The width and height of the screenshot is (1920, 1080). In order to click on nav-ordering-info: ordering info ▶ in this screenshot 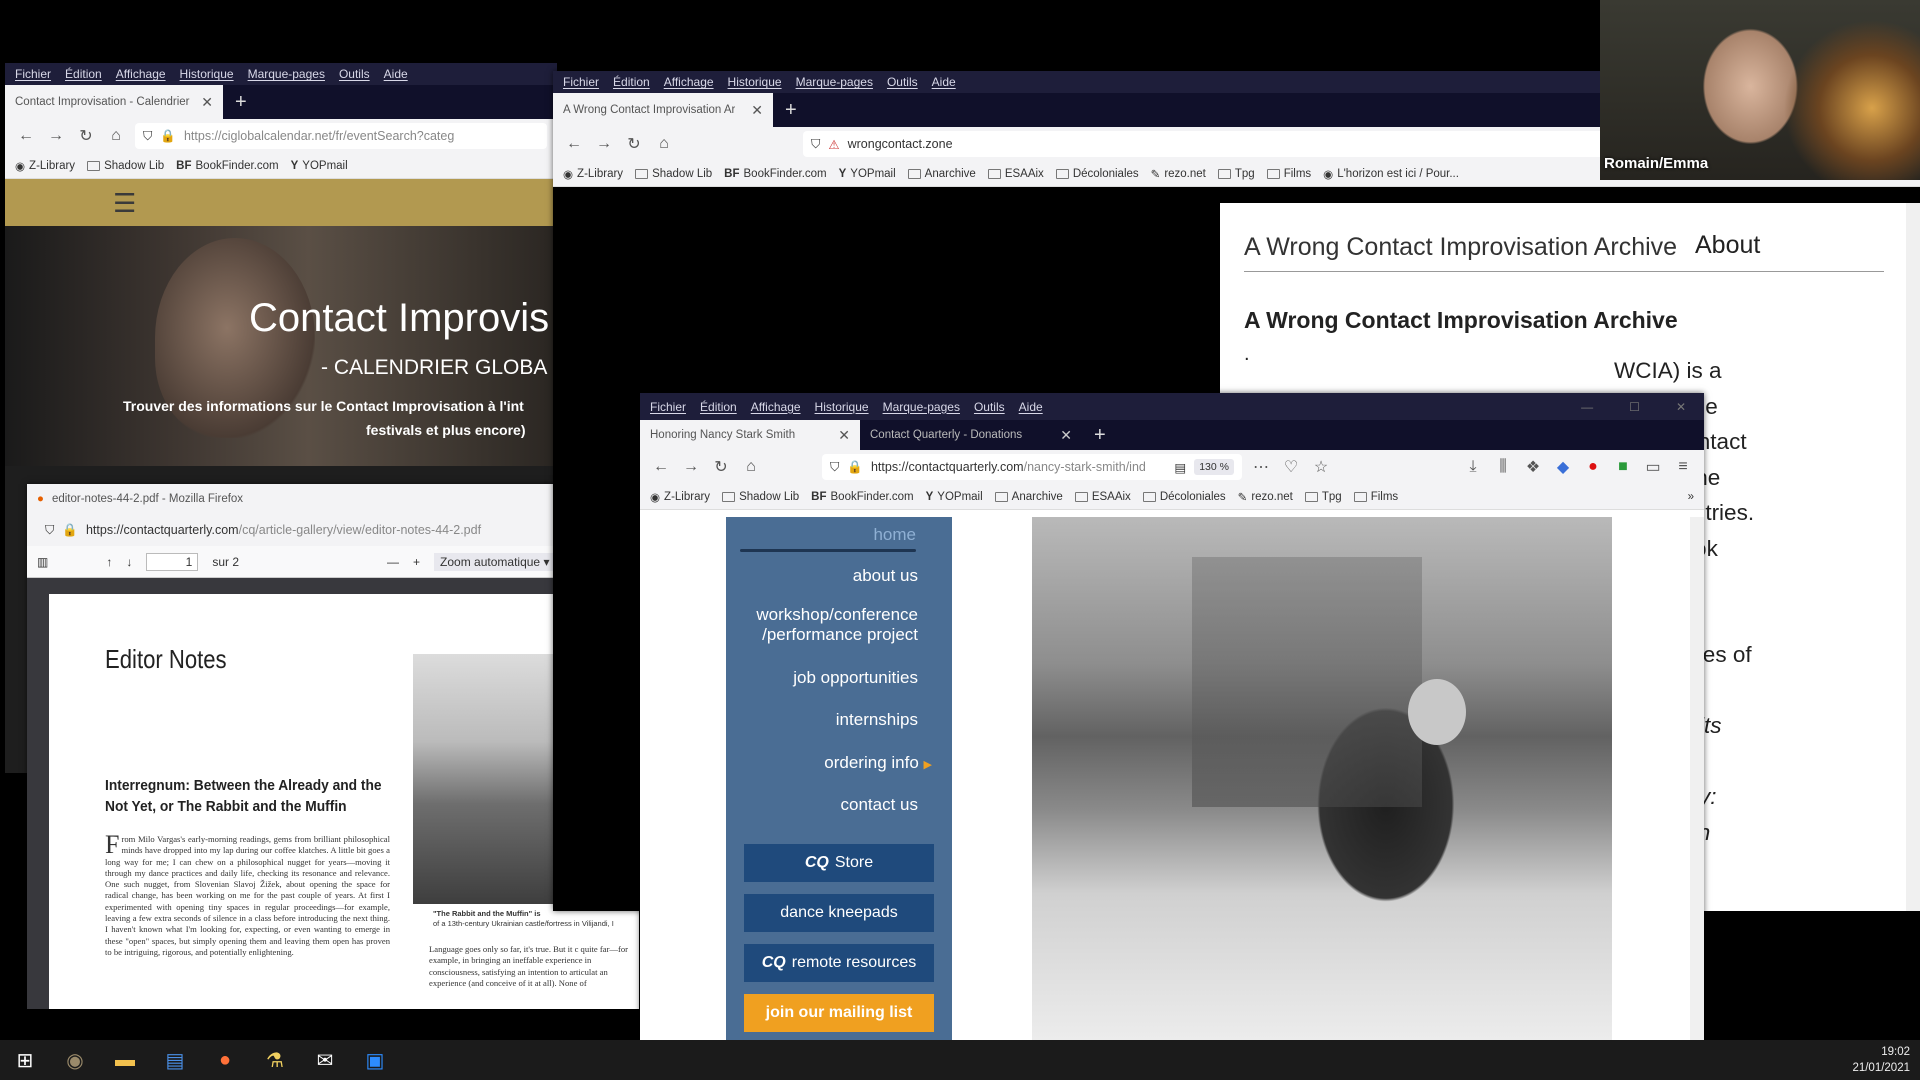, I will do `click(878, 763)`.